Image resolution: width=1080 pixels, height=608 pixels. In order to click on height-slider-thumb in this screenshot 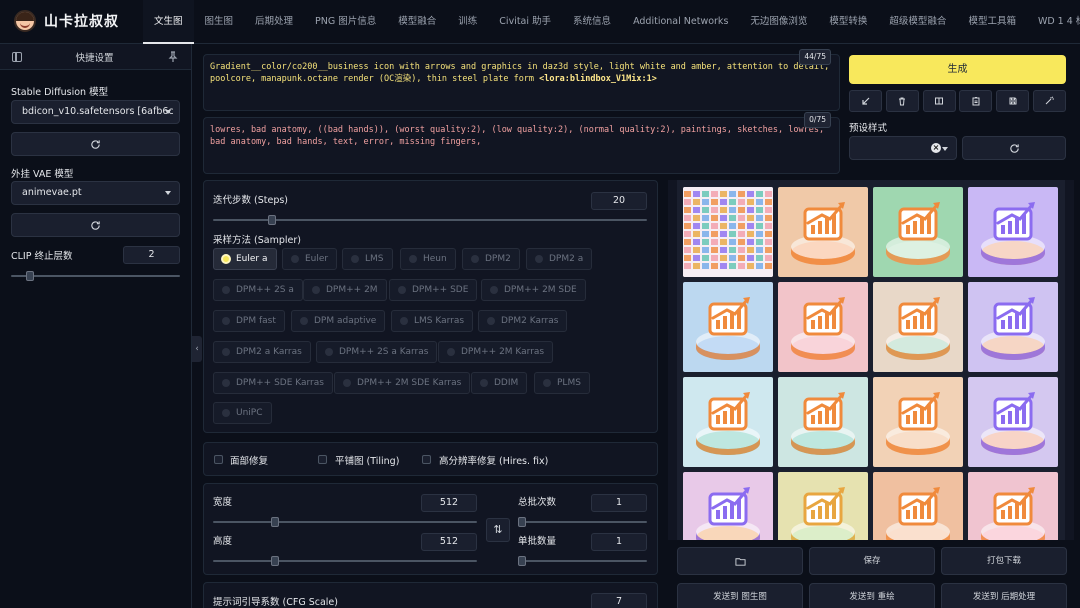, I will do `click(275, 561)`.